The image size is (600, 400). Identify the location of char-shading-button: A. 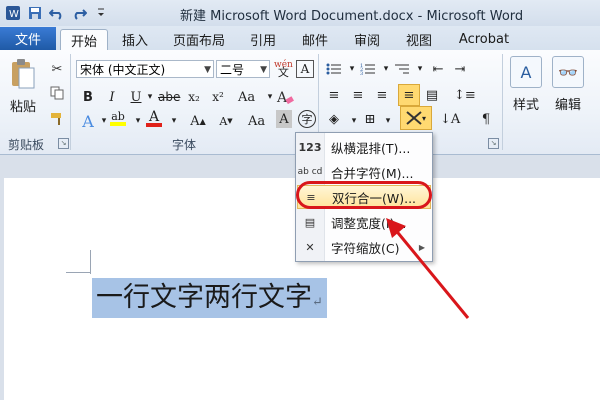
(284, 119).